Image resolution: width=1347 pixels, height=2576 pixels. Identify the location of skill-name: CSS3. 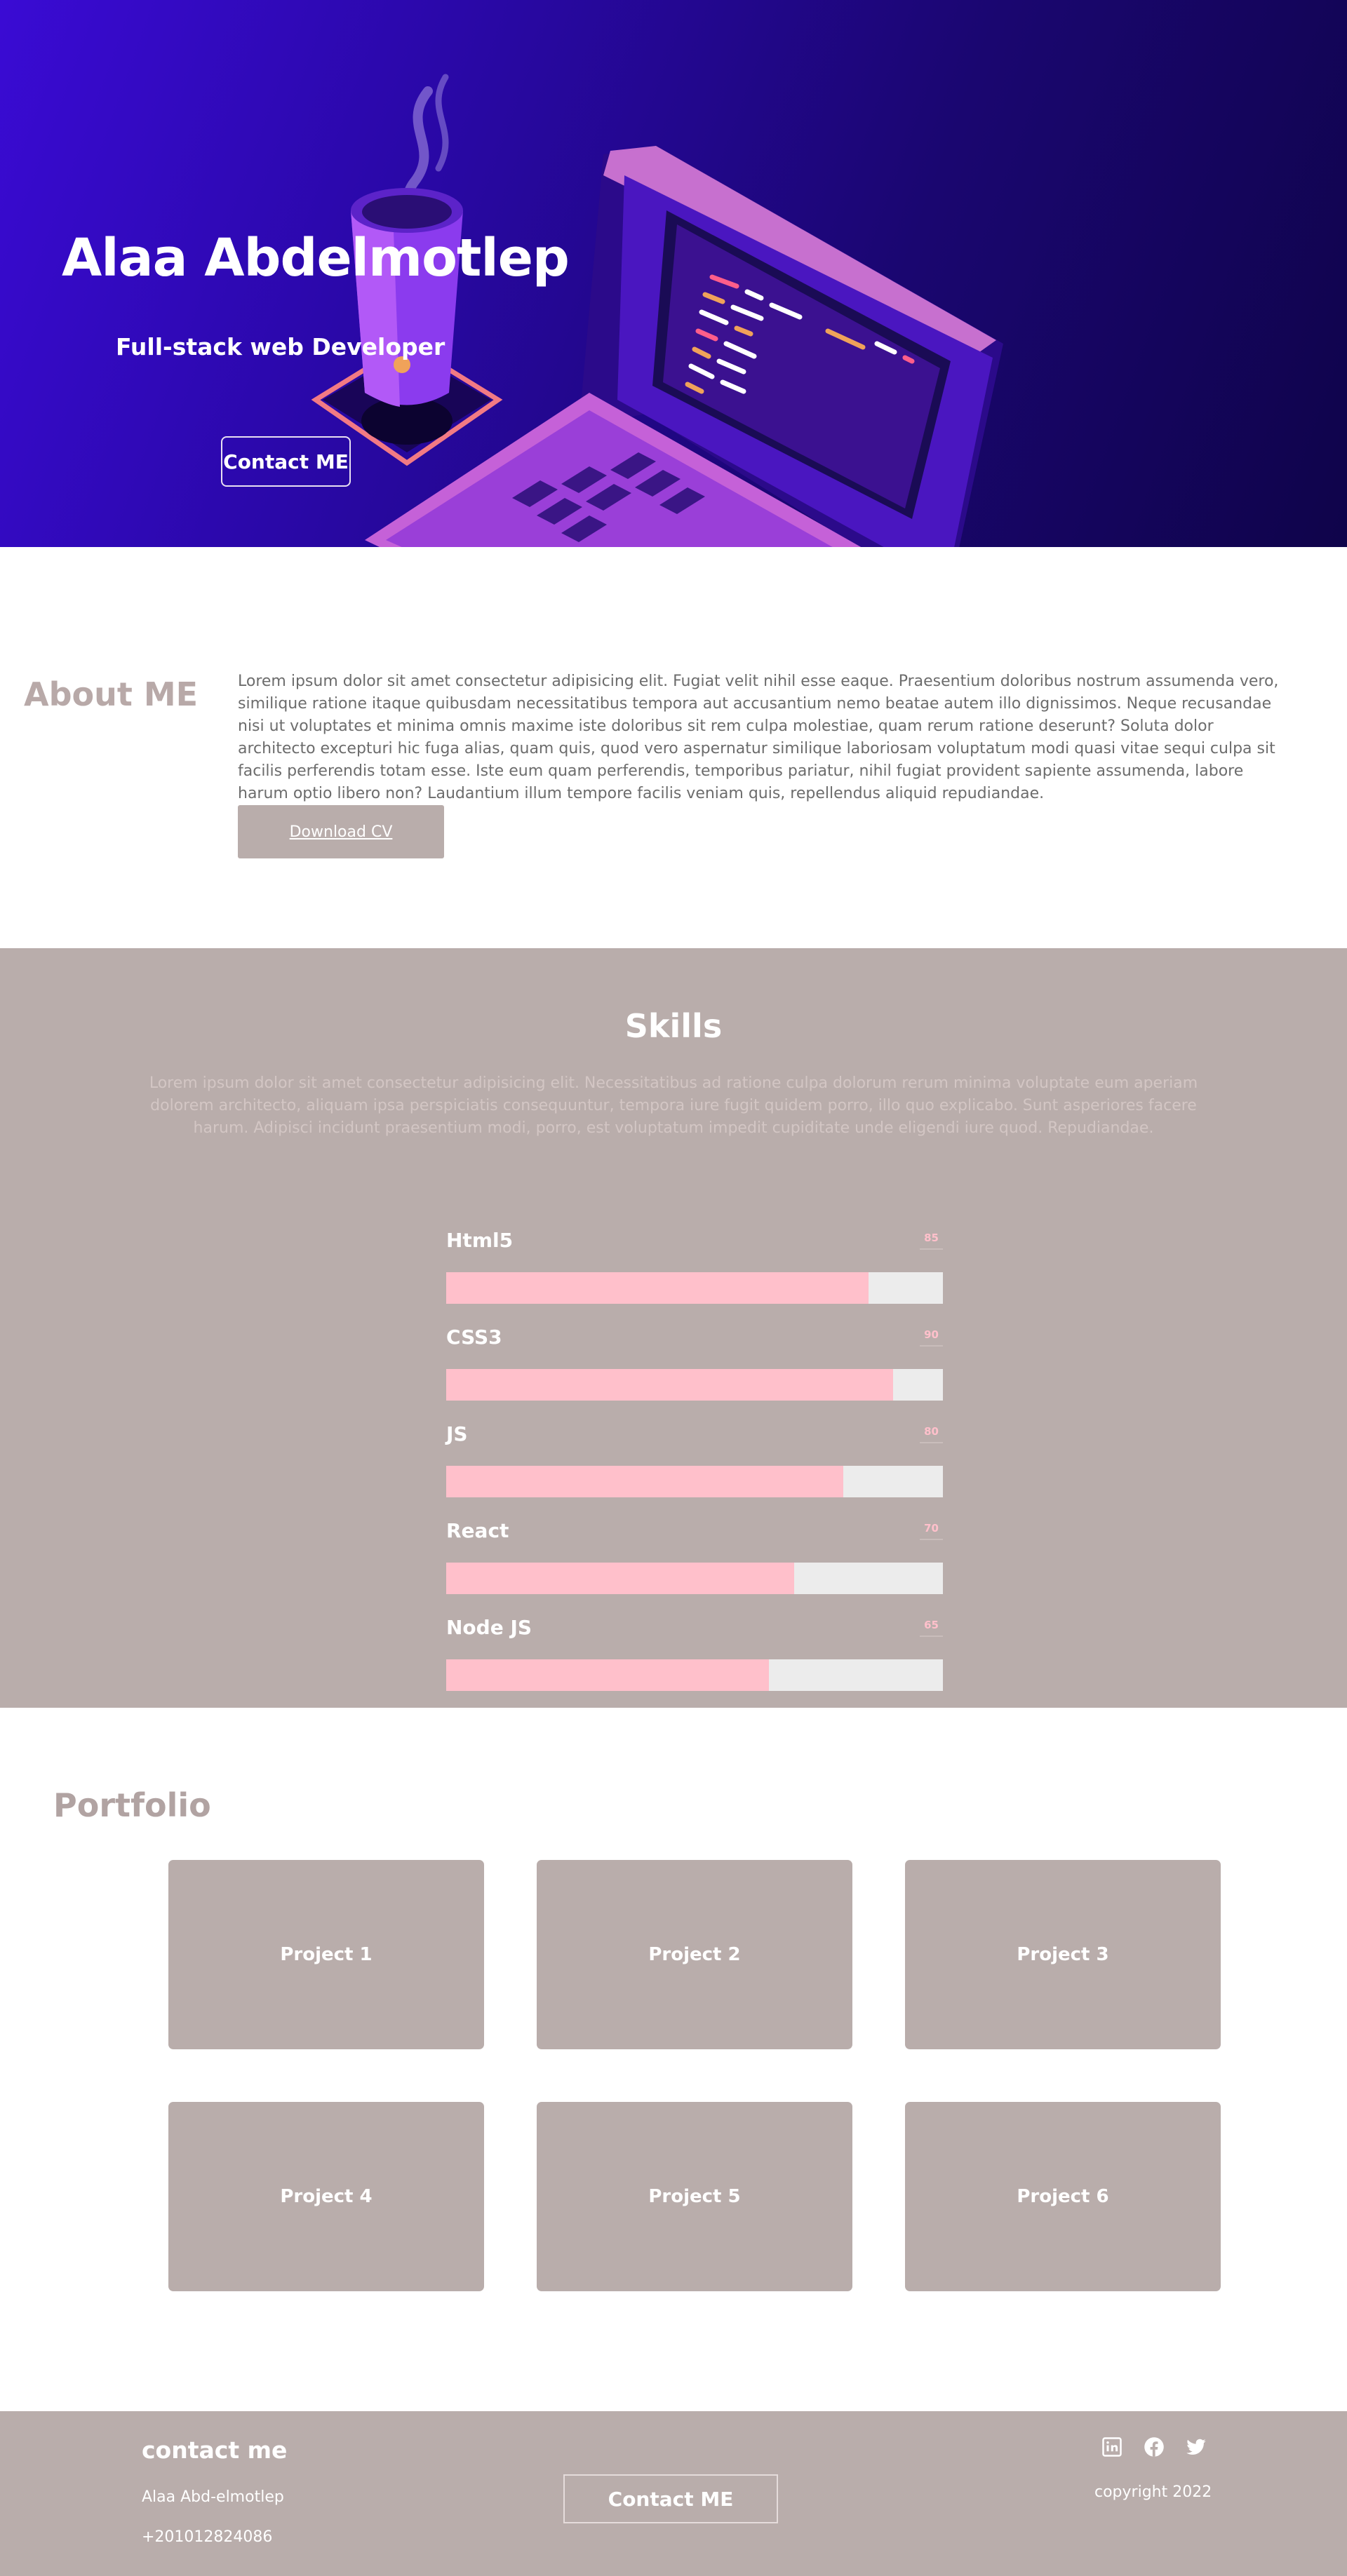
(474, 1337).